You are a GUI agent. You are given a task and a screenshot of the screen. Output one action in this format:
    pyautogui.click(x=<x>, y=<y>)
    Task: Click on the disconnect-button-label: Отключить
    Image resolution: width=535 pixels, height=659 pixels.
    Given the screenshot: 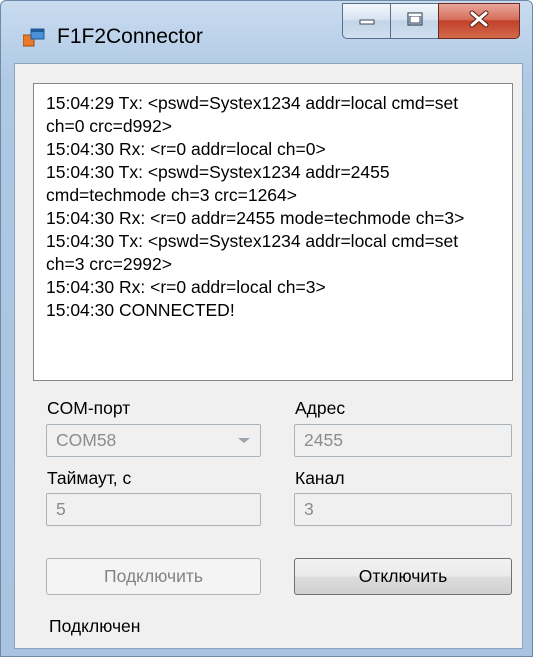 What is the action you would take?
    pyautogui.click(x=403, y=576)
    